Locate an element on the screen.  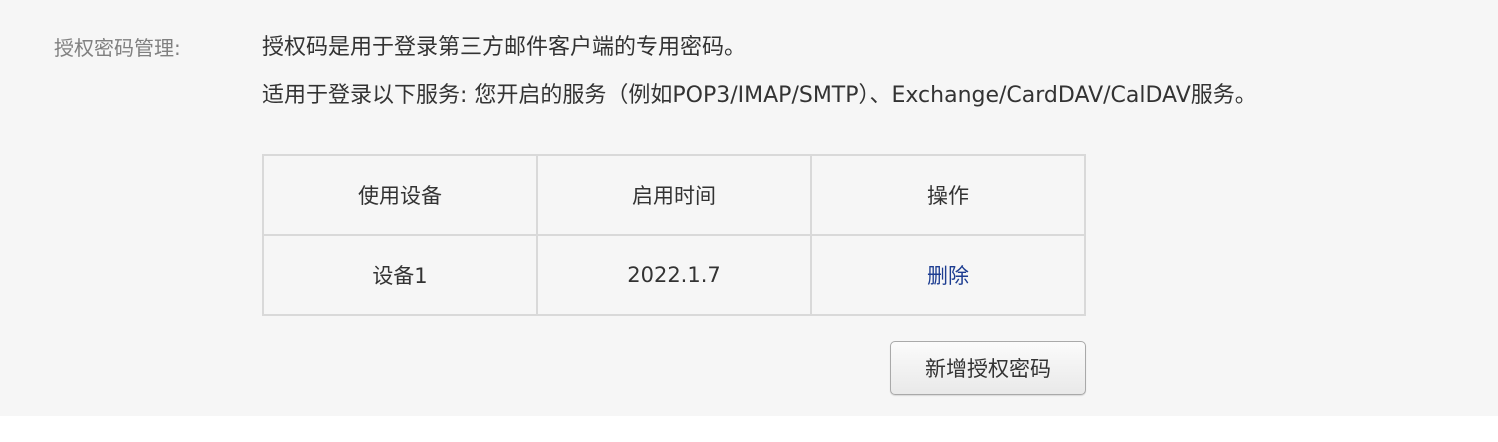
device-name-cell: 设备1 is located at coordinates (400, 275).